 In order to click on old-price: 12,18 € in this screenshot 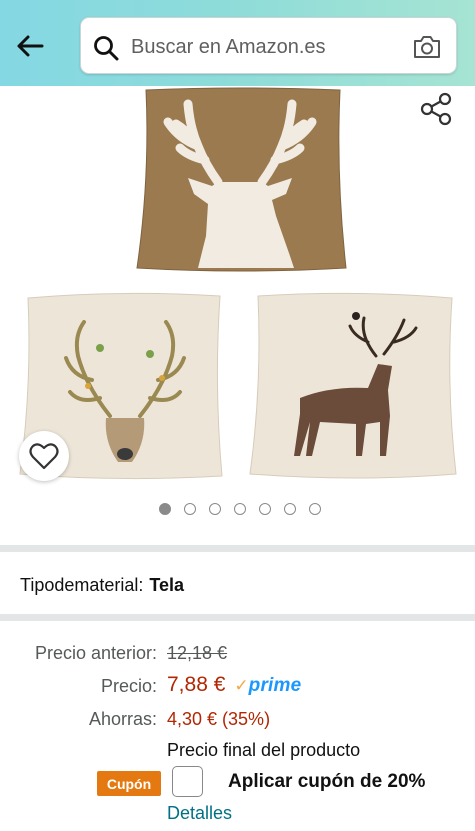, I will do `click(197, 653)`.